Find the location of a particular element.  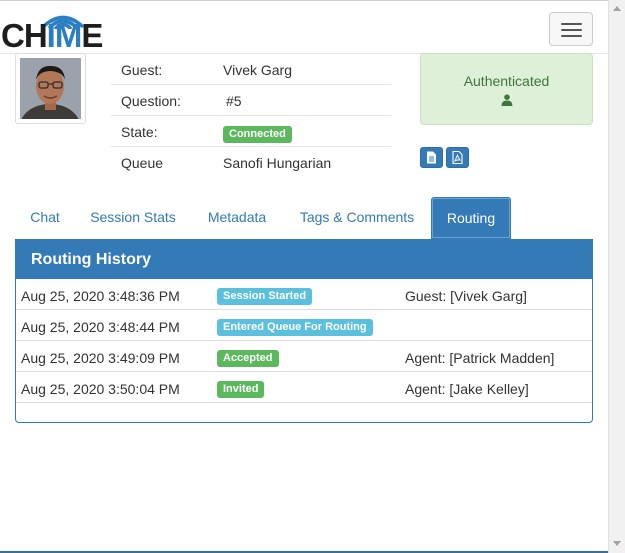

routing-detail: Agent: [Patrick Madden] is located at coordinates (480, 358).